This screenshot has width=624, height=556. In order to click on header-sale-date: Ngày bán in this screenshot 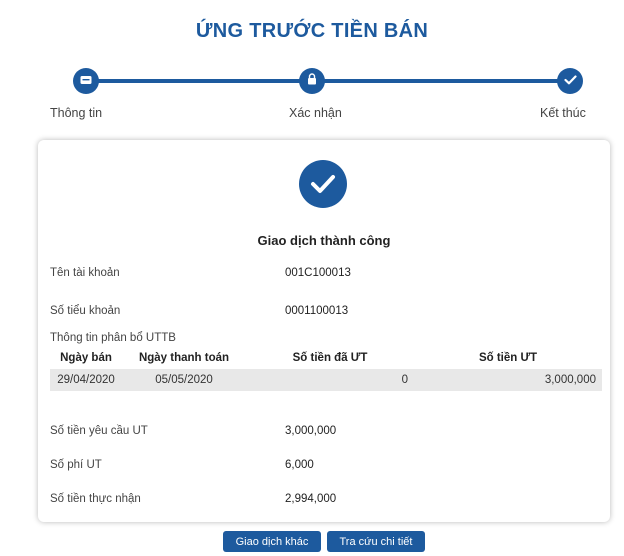, I will do `click(86, 358)`.